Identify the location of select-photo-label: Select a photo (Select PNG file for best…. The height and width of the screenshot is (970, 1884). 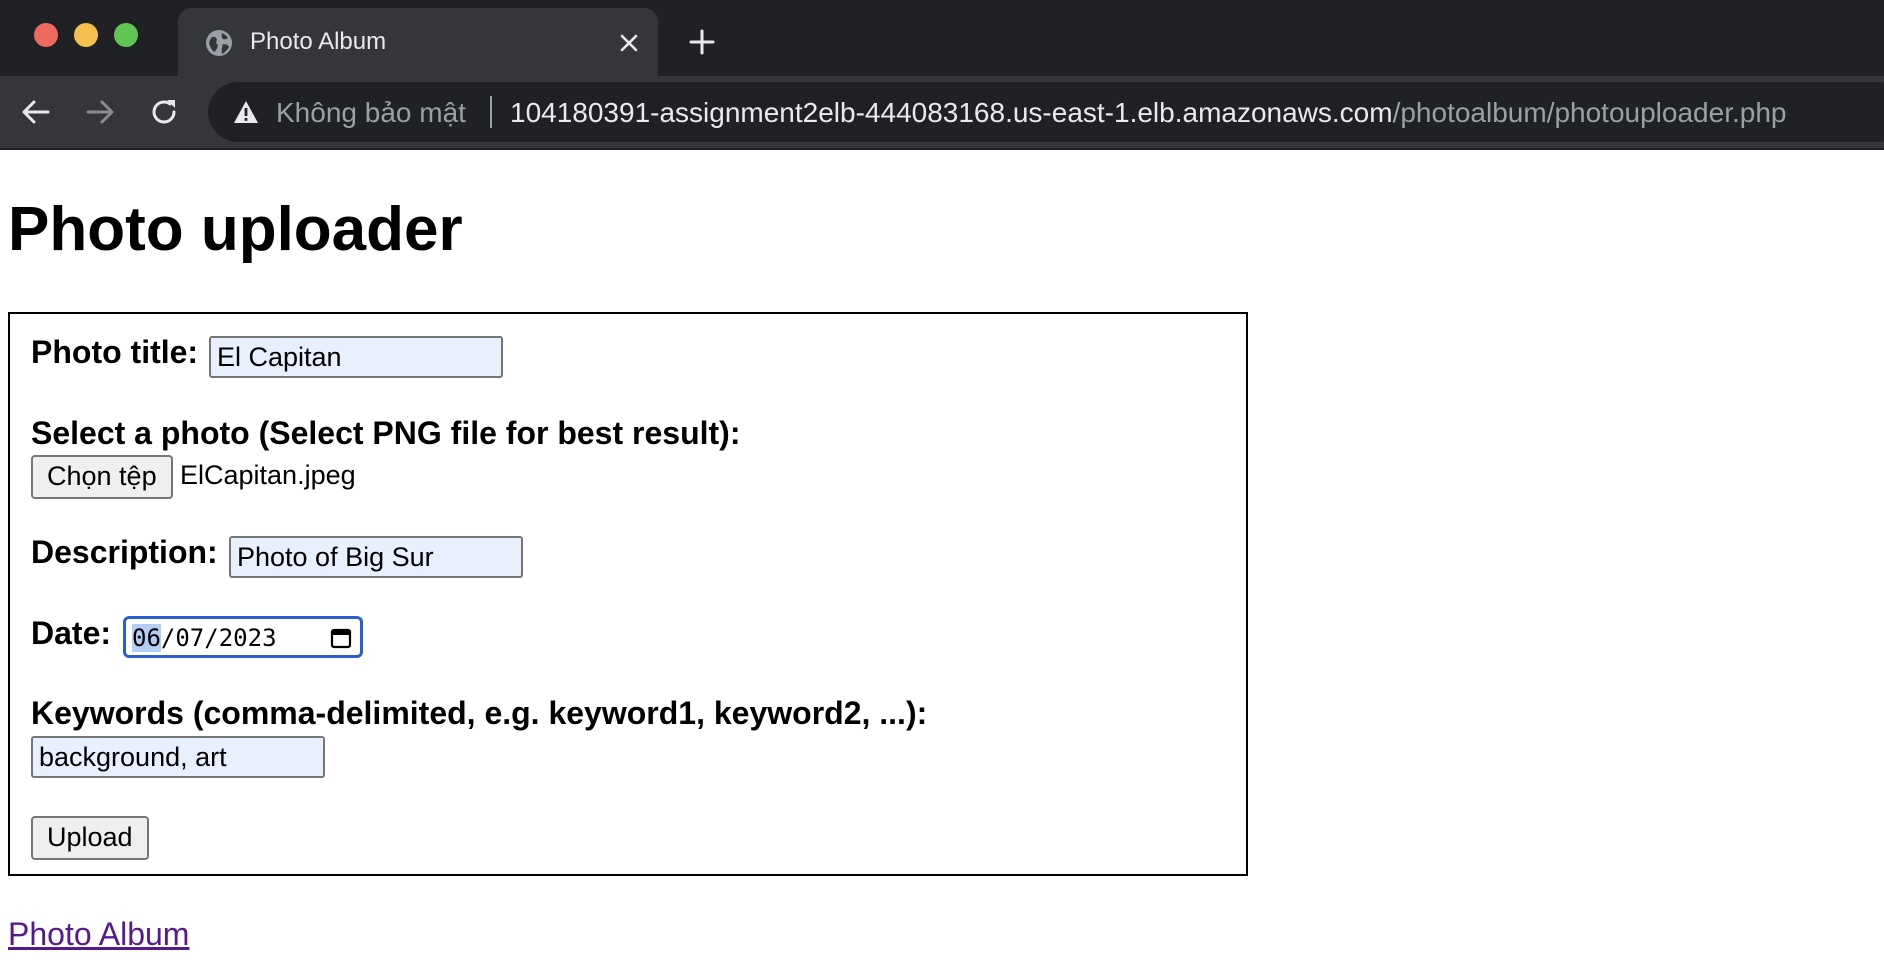
(386, 433).